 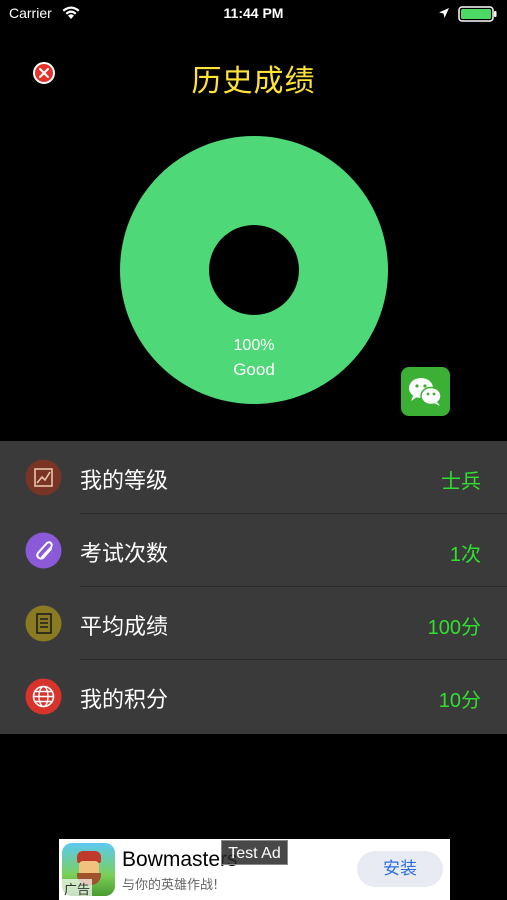 I want to click on stat-value: 10分, so click(x=459, y=701).